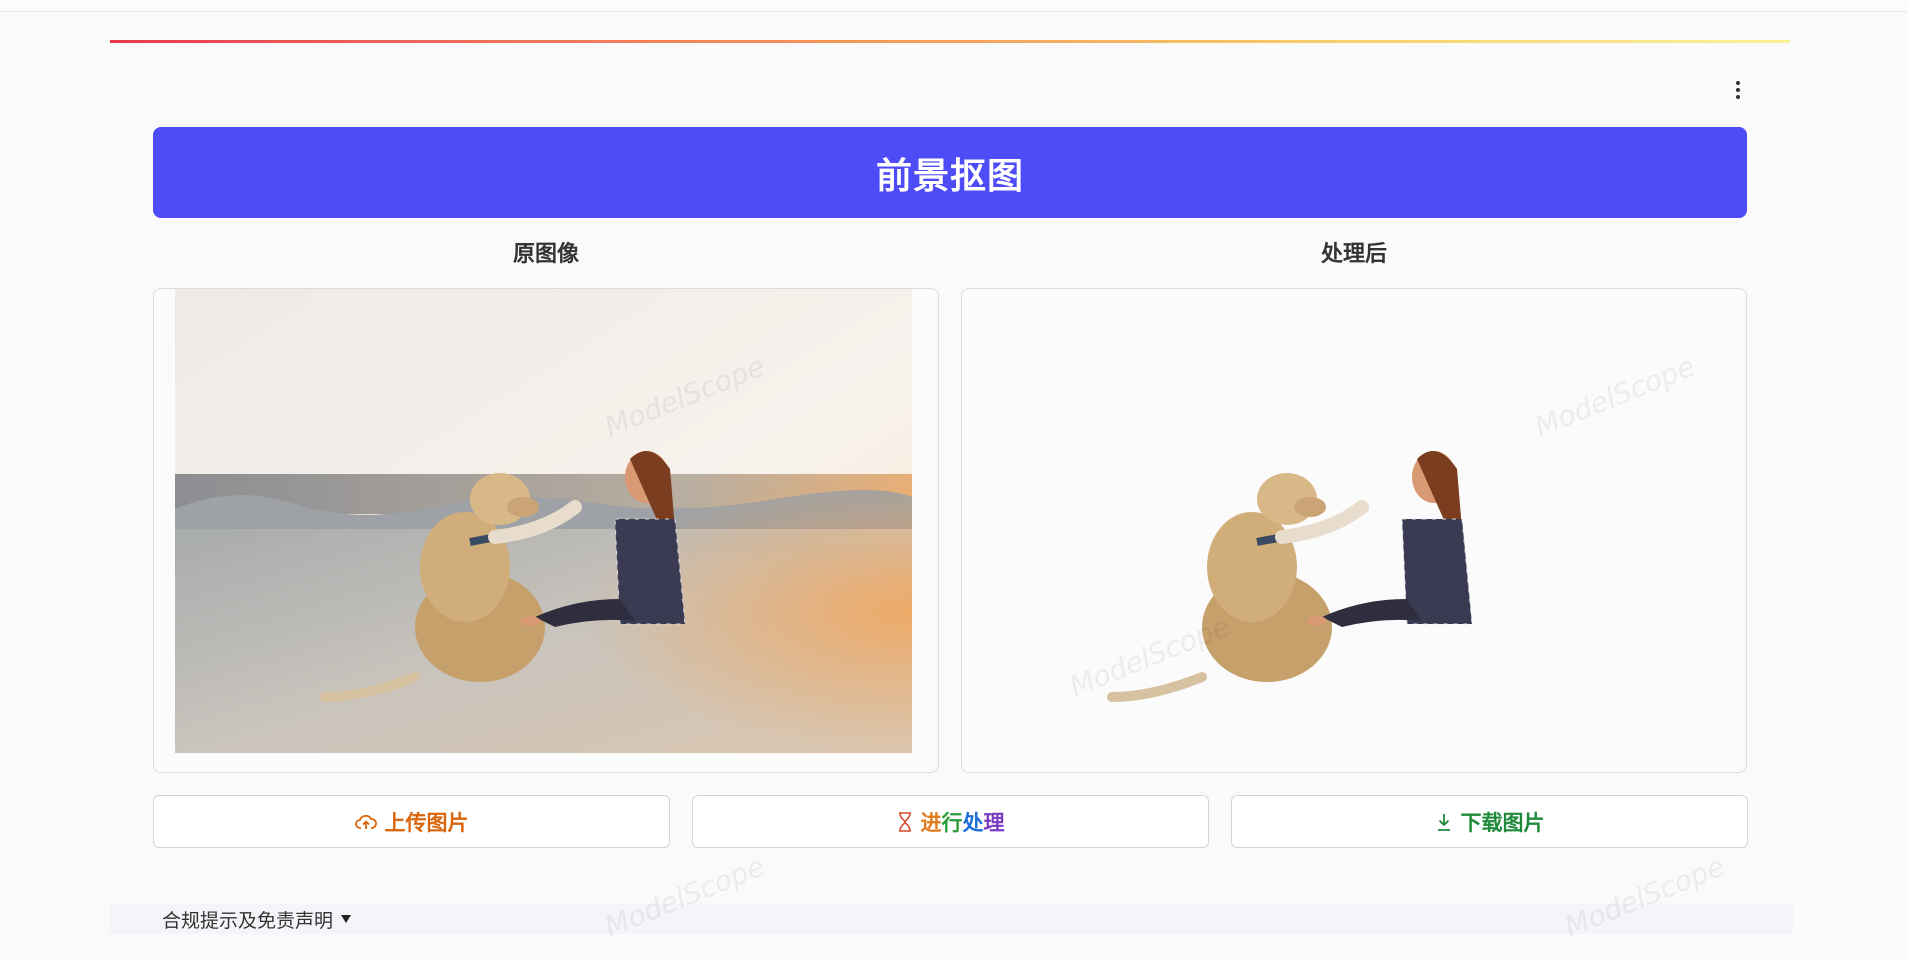  Describe the element at coordinates (950, 41) in the screenshot. I see `gradient-divider` at that location.